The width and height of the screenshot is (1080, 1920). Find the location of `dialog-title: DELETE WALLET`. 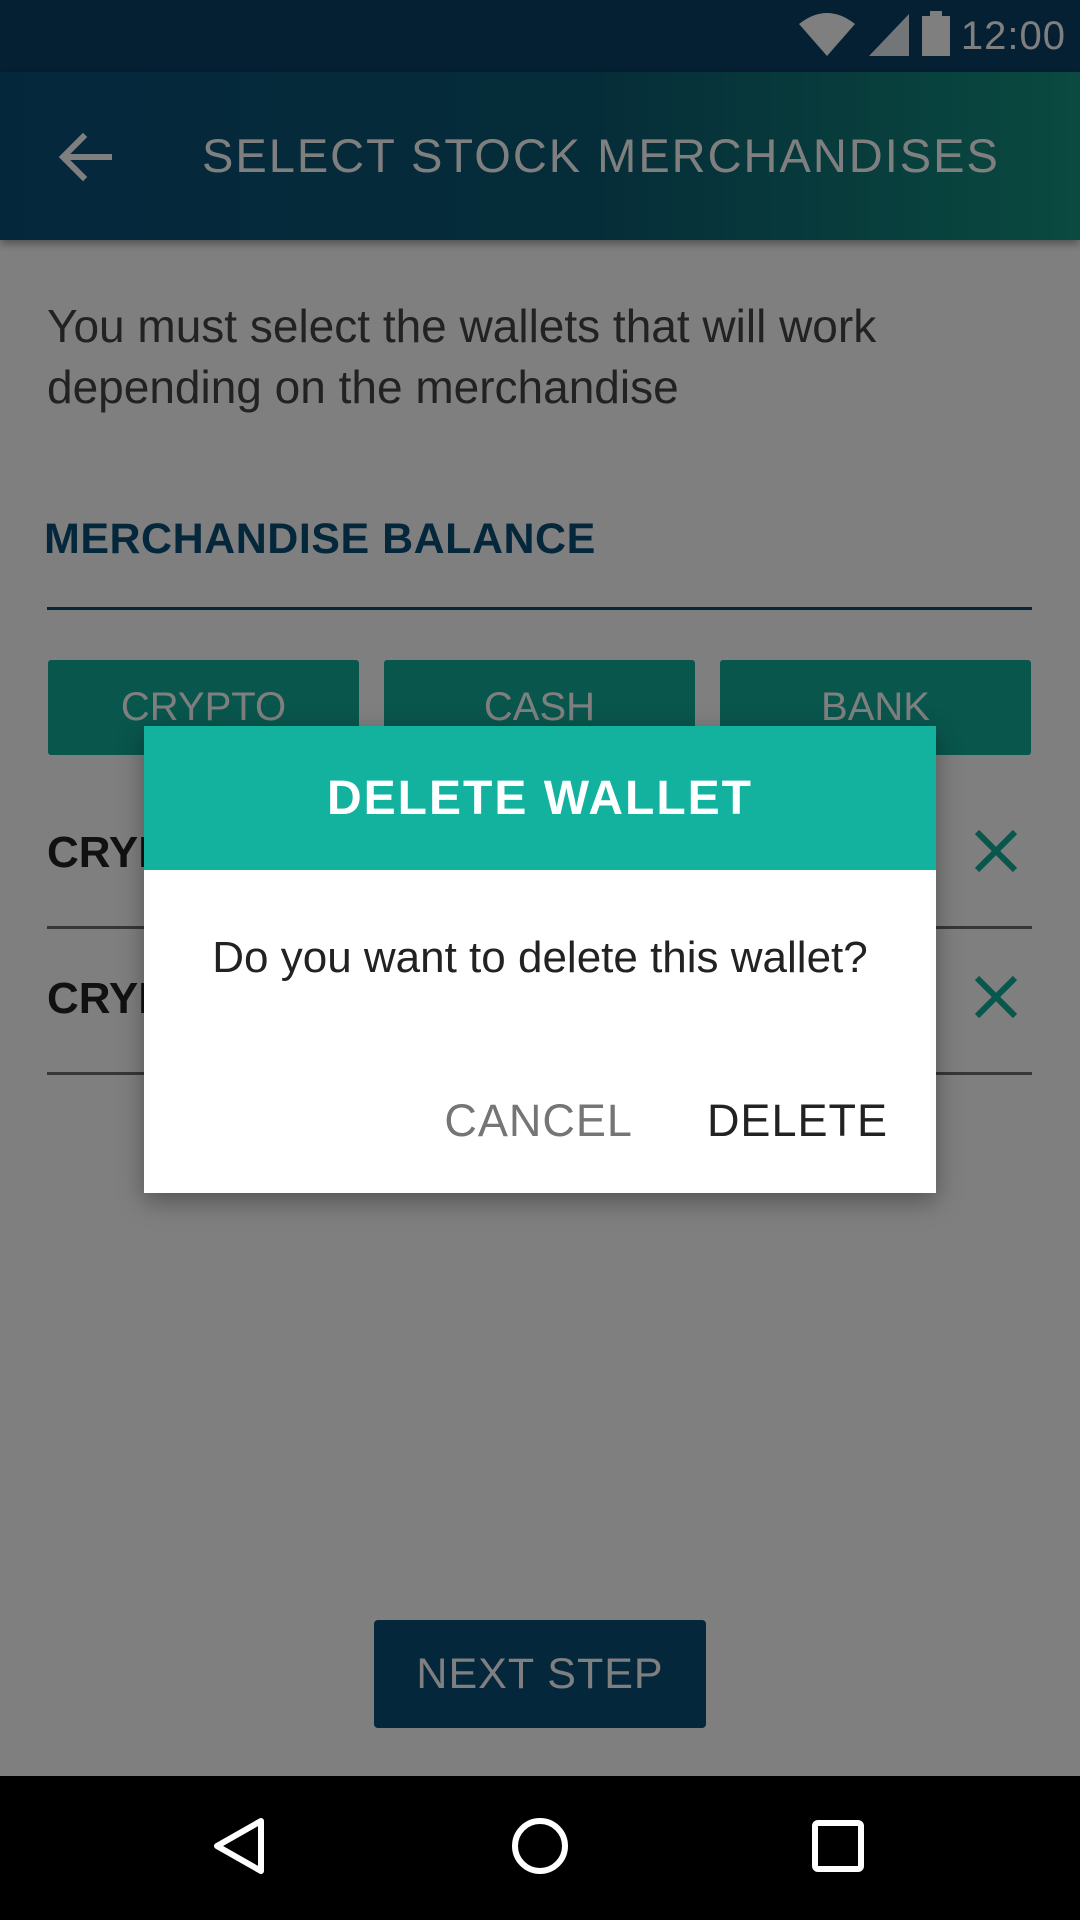

dialog-title: DELETE WALLET is located at coordinates (540, 798).